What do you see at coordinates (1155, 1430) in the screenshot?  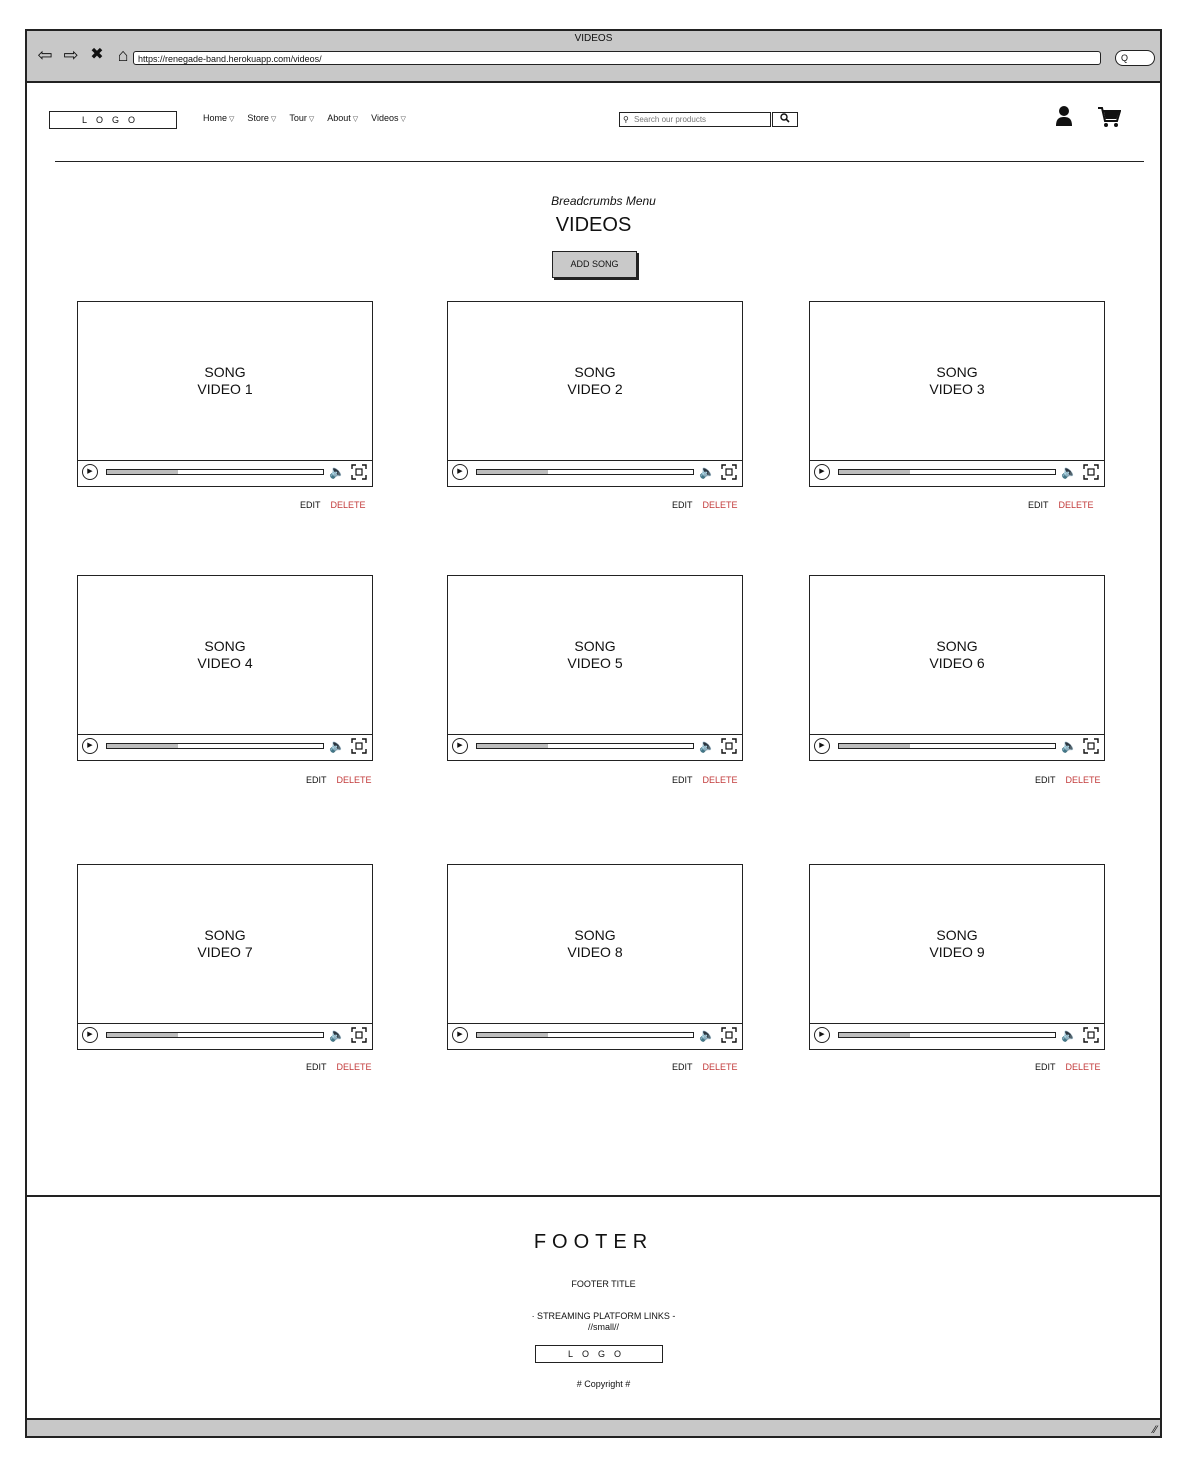 I see `resize-handle-icon: ⁄⁄` at bounding box center [1155, 1430].